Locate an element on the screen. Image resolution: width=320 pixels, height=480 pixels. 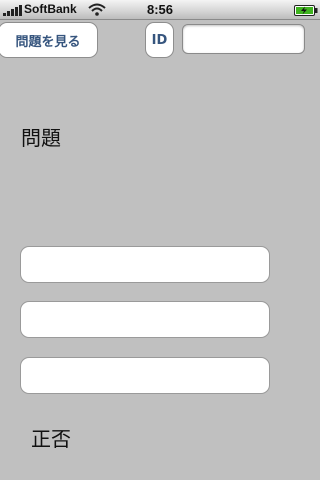
problem-label: 問題 is located at coordinates (41, 138).